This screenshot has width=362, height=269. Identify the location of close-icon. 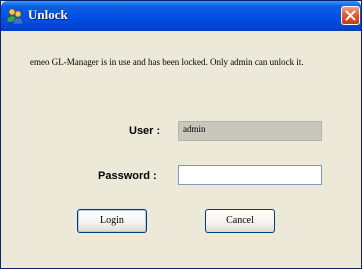
(350, 15).